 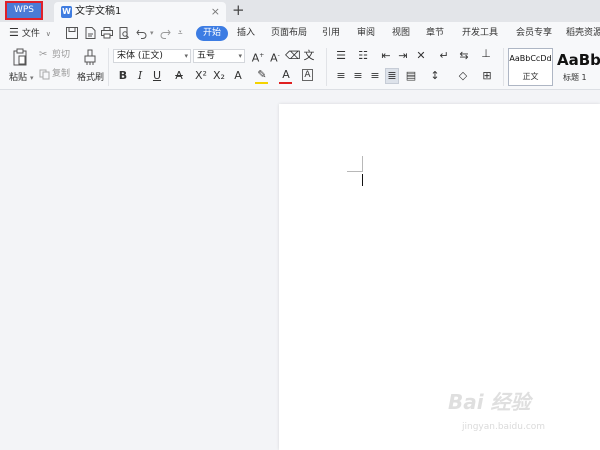 I want to click on copy-label: 复制, so click(x=61, y=74).